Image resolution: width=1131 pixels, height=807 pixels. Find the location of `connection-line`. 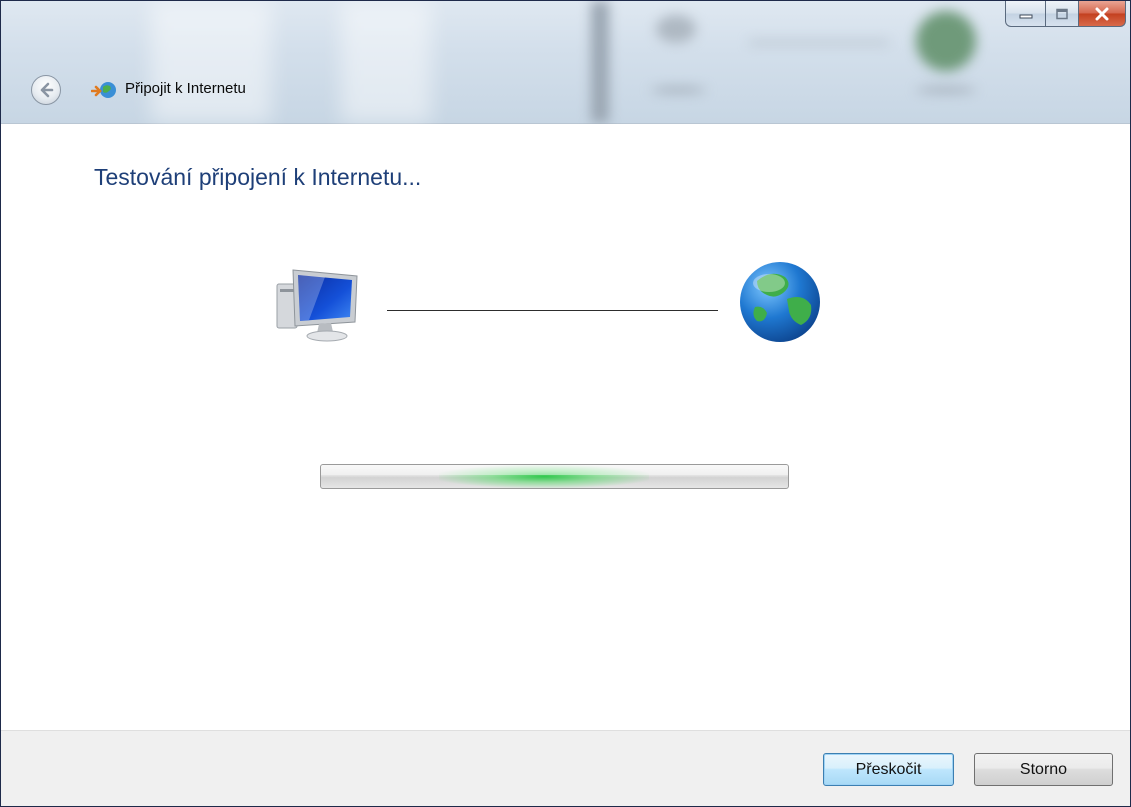

connection-line is located at coordinates (552, 310).